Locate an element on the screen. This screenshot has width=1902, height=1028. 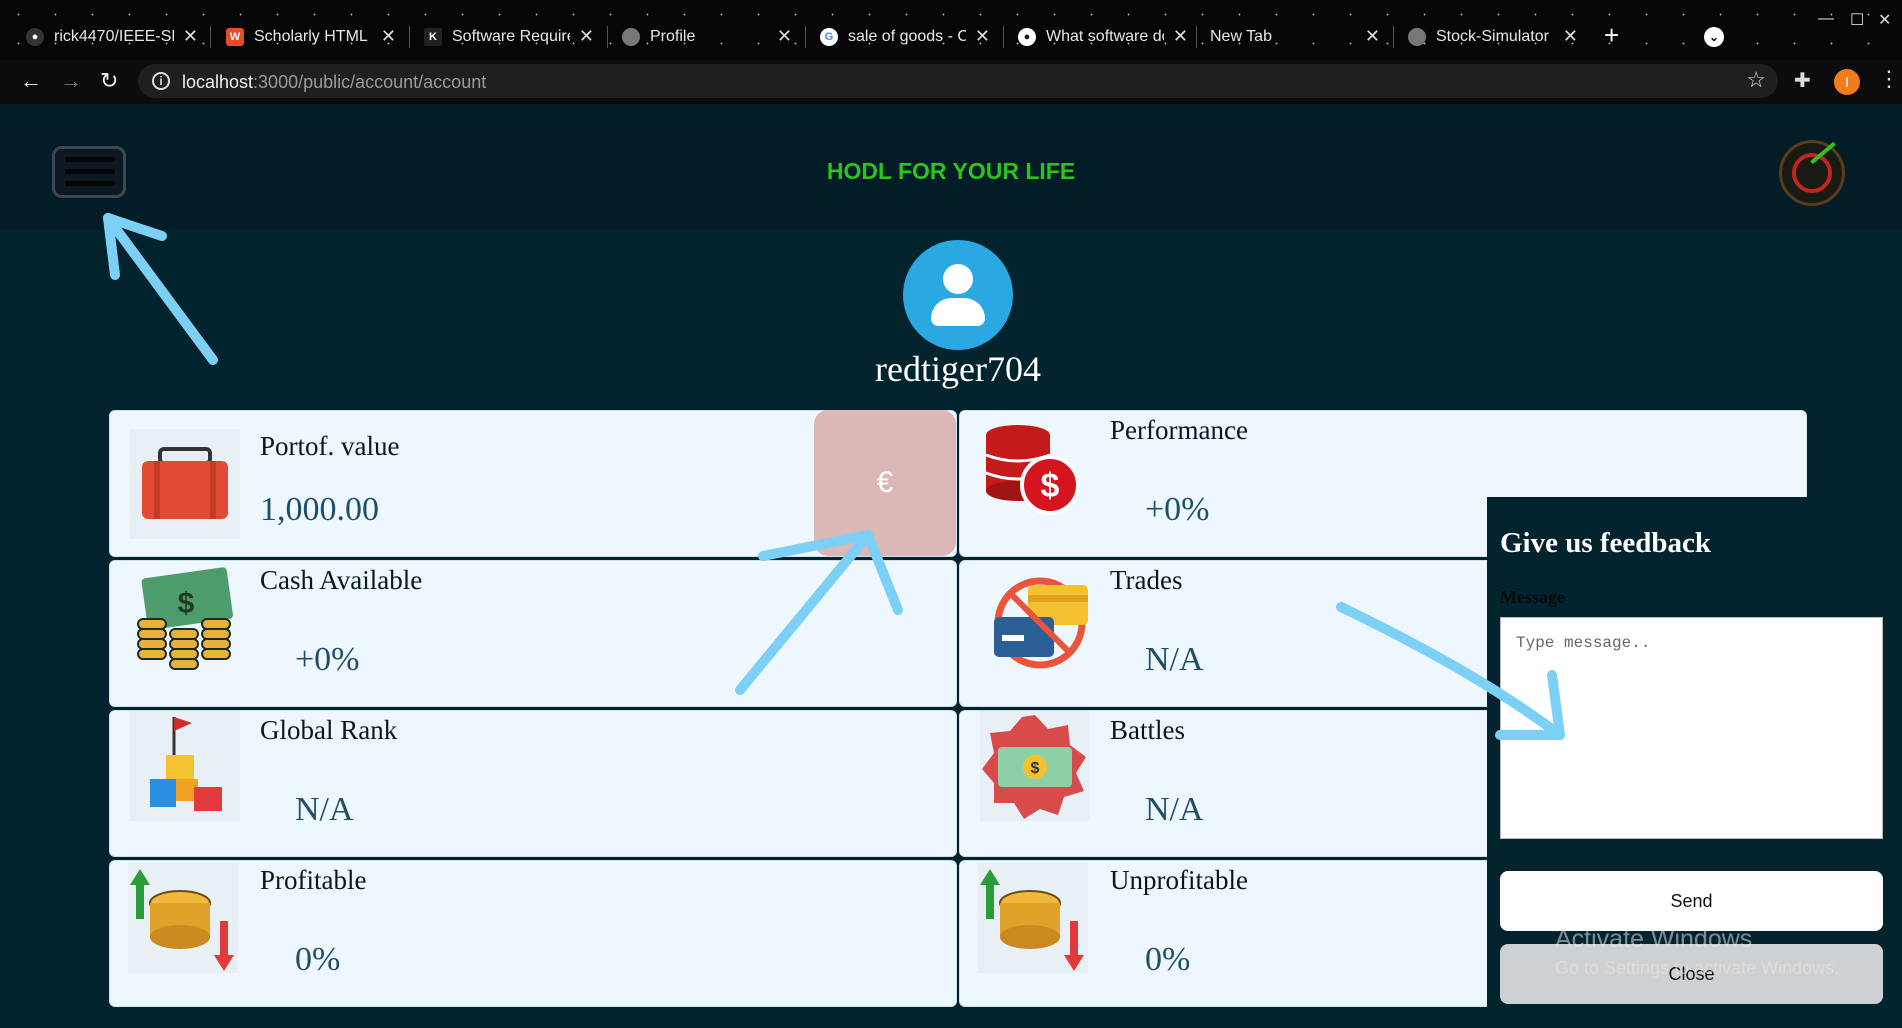
browser-menu-icon: ⋮ is located at coordinates (1889, 79).